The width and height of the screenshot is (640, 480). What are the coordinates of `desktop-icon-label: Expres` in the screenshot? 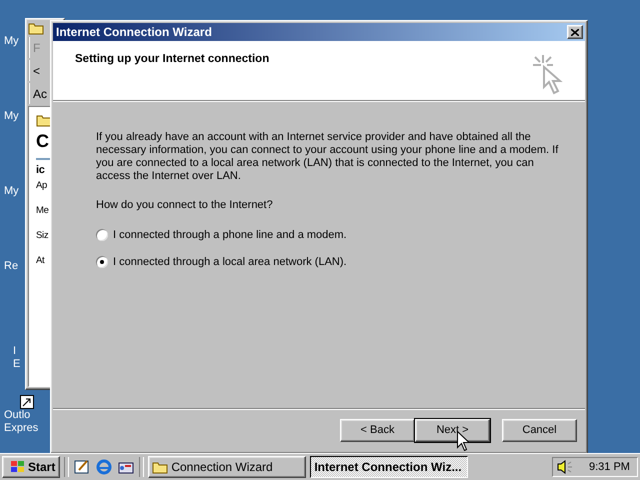 It's located at (20, 428).